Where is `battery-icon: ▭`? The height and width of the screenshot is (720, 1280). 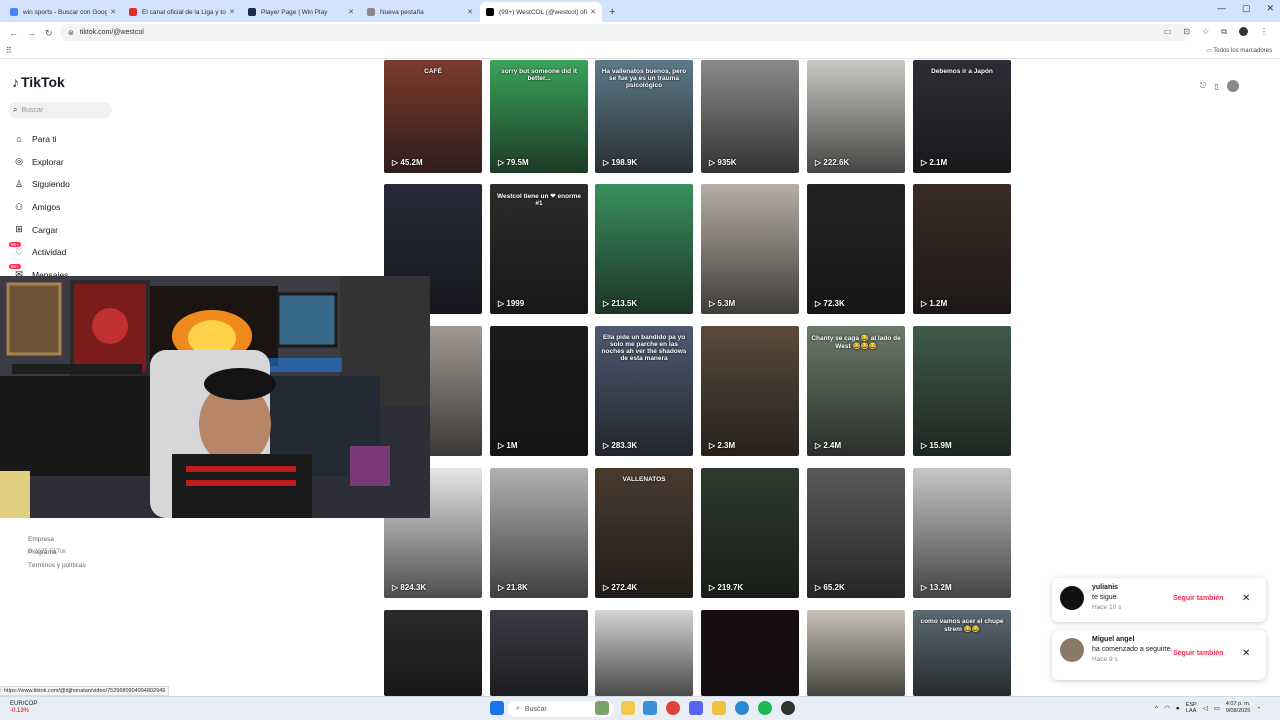 battery-icon: ▭ is located at coordinates (1217, 708).